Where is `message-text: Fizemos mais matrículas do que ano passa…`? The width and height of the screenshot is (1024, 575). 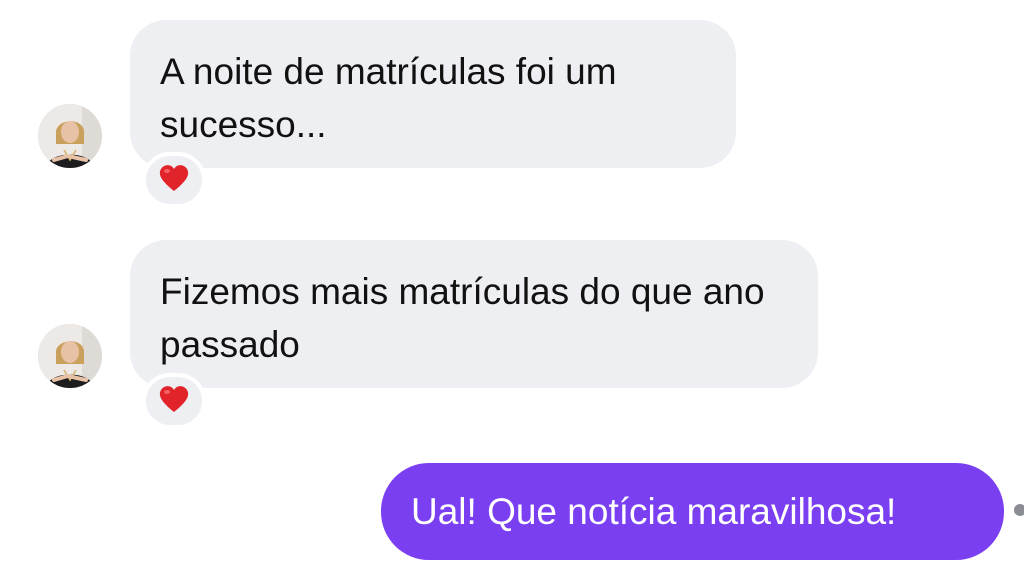
message-text: Fizemos mais matrículas do que ano passa… is located at coordinates (462, 318).